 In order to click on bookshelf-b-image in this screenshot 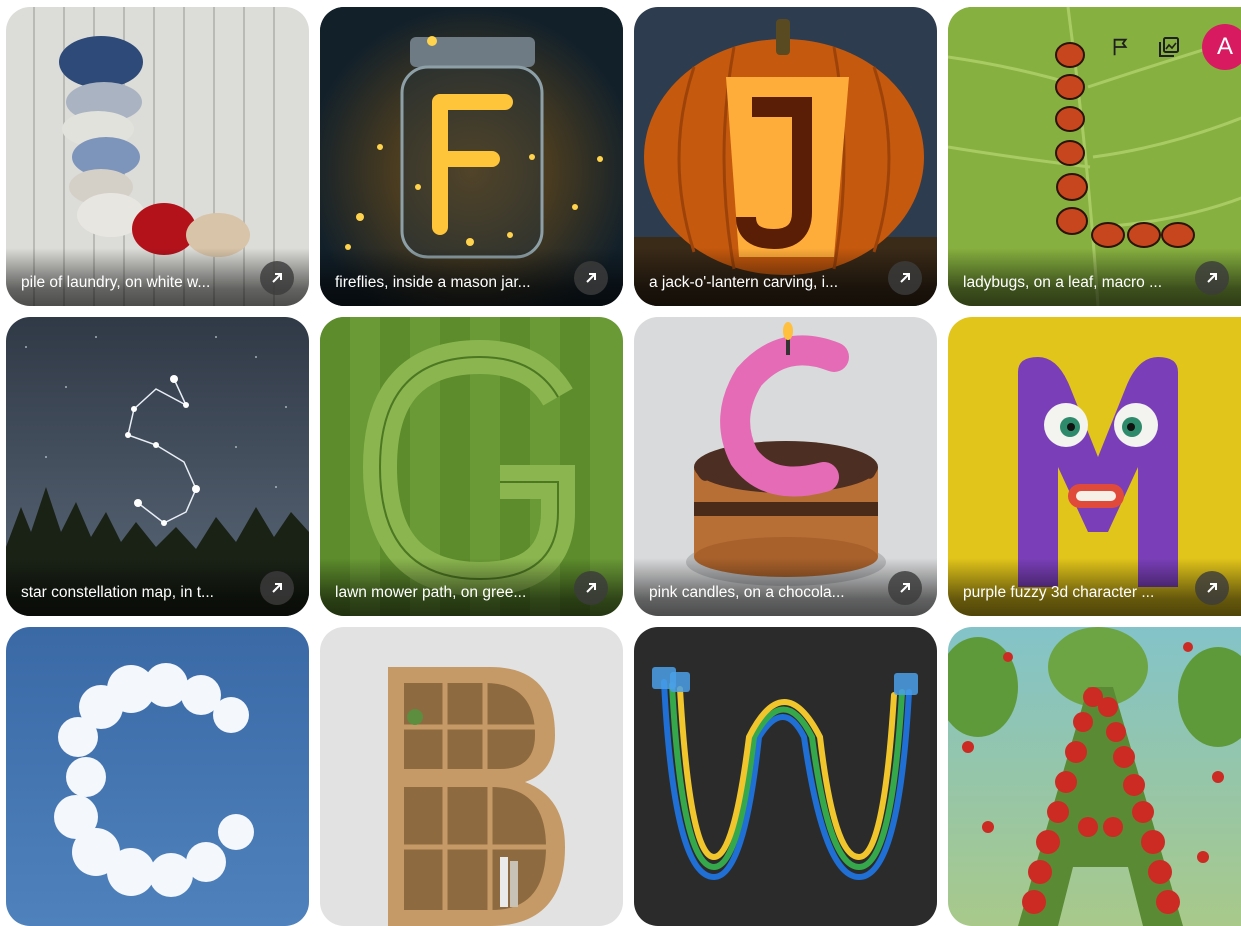, I will do `click(471, 776)`.